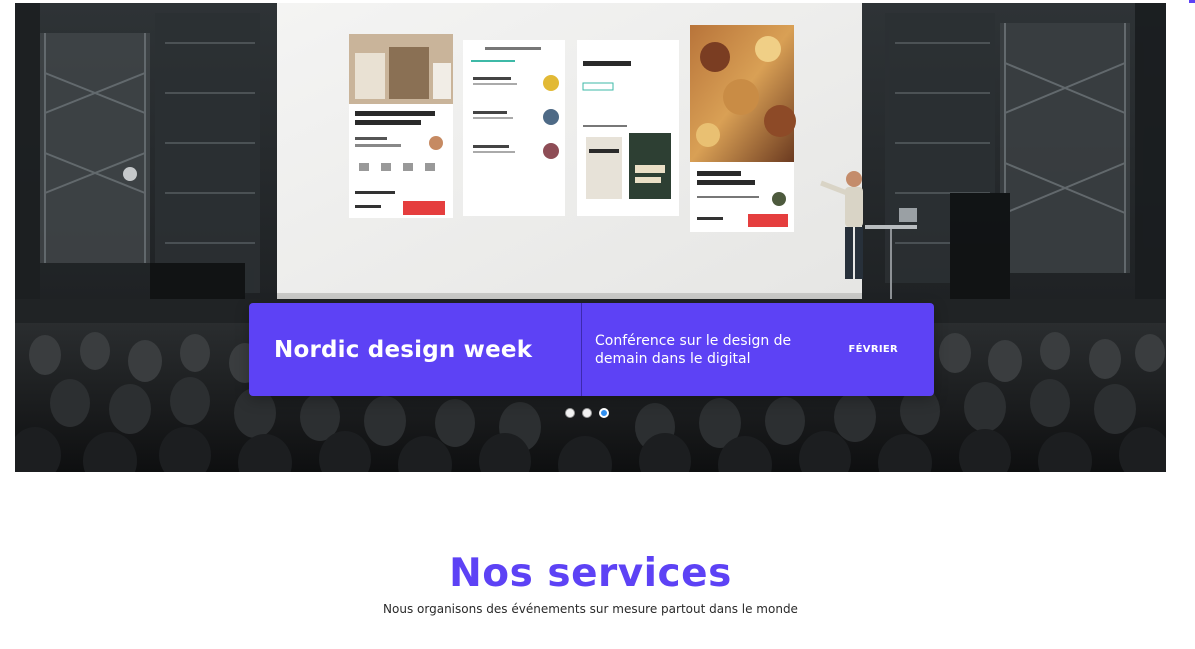  I want to click on slide-month: FÉVRIER, so click(873, 349).